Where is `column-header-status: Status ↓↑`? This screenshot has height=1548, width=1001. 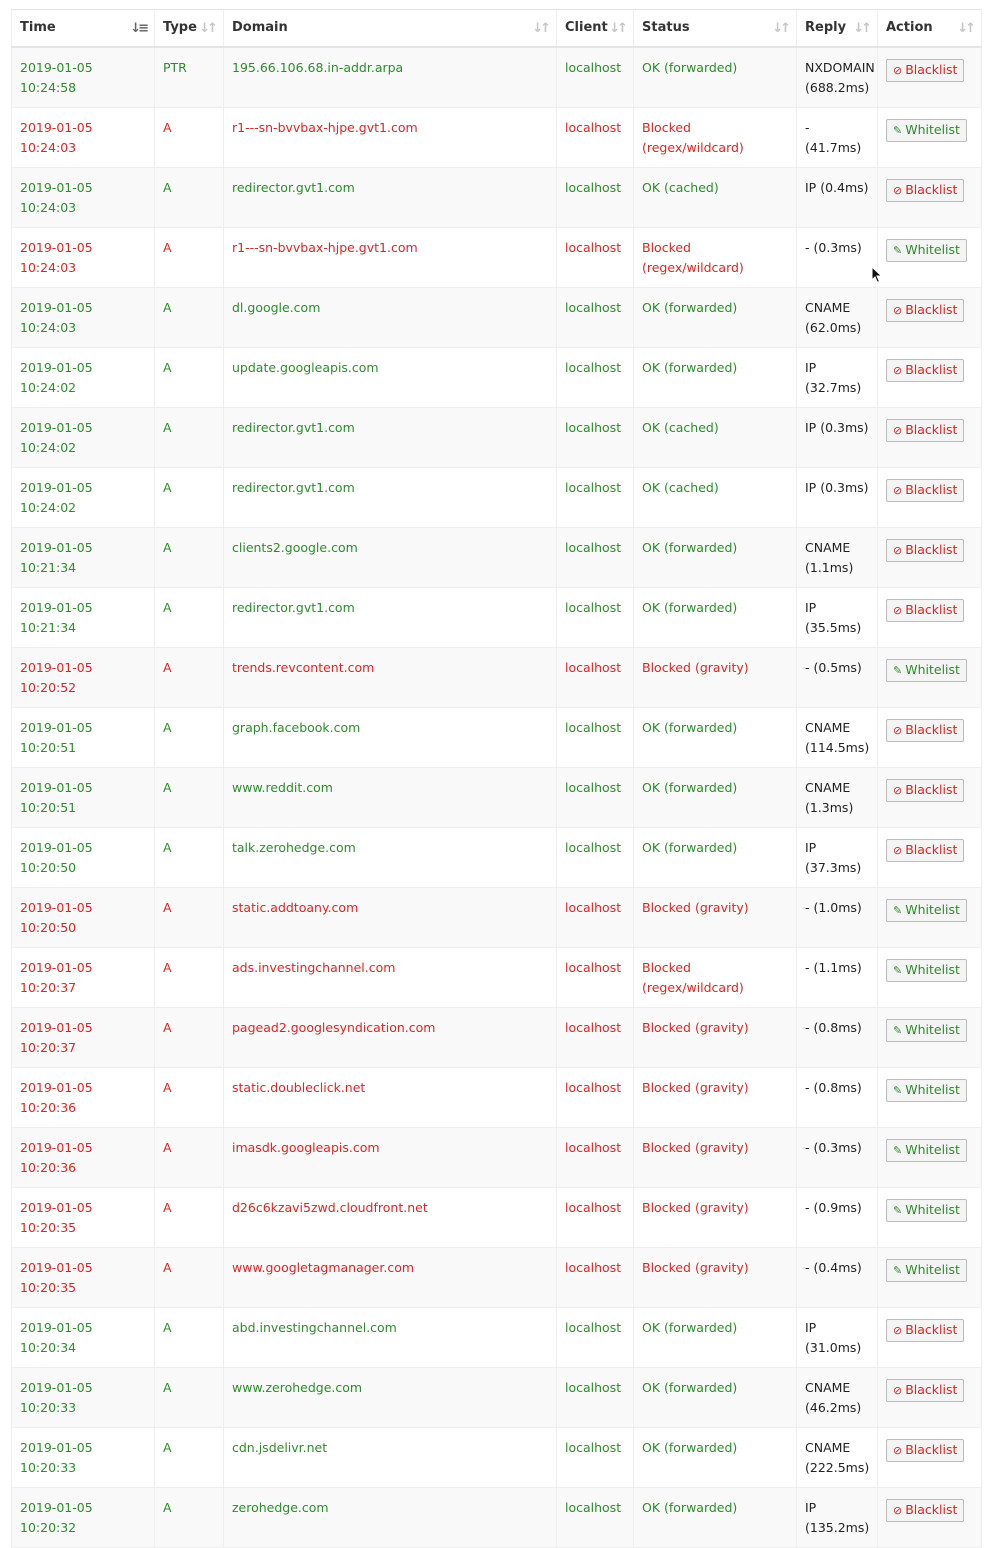
column-header-status: Status ↓↑ is located at coordinates (715, 28).